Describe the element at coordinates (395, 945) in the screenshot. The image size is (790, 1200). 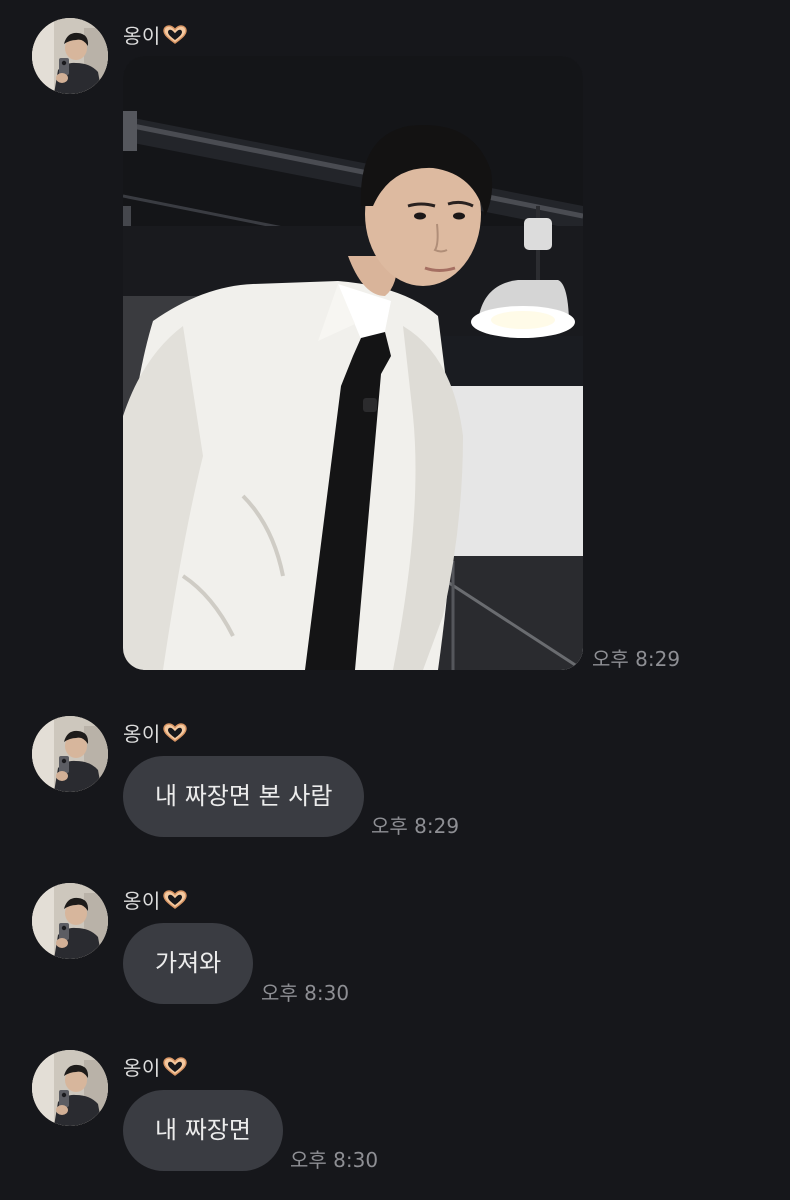
I see `message-group: 옹이 가져와 오후 8:30` at that location.